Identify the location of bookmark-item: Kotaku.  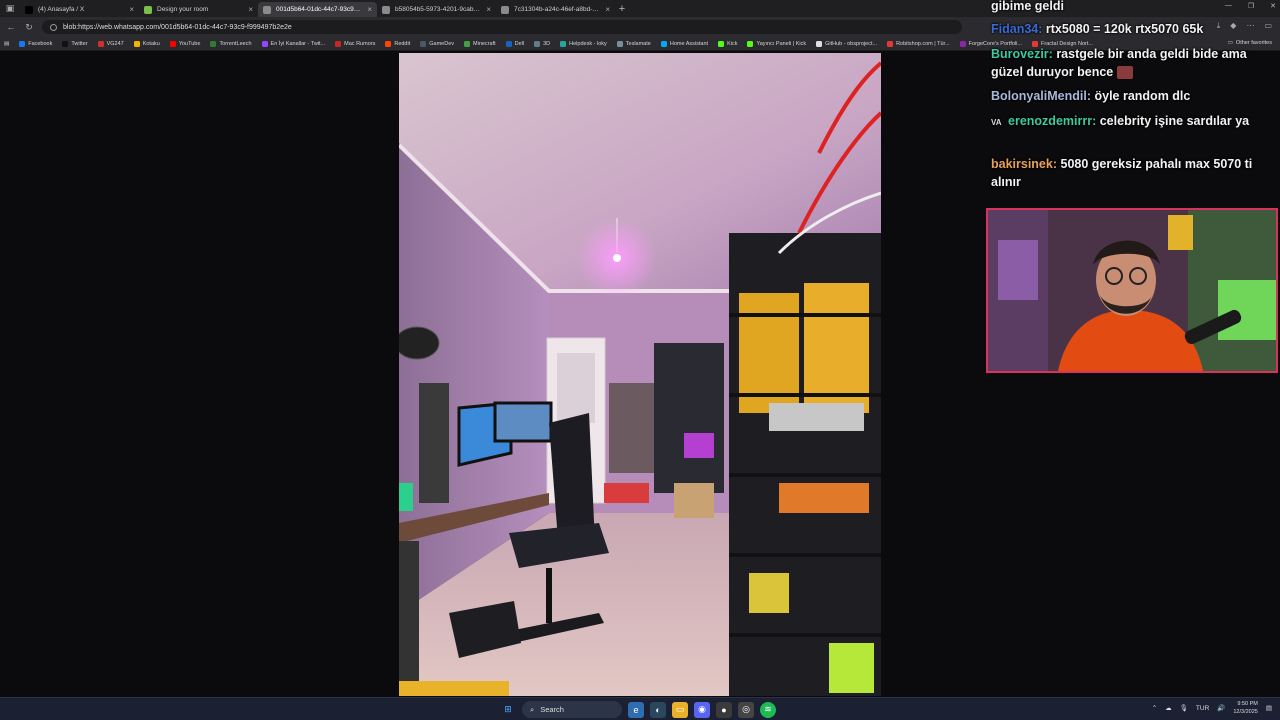
(146, 43).